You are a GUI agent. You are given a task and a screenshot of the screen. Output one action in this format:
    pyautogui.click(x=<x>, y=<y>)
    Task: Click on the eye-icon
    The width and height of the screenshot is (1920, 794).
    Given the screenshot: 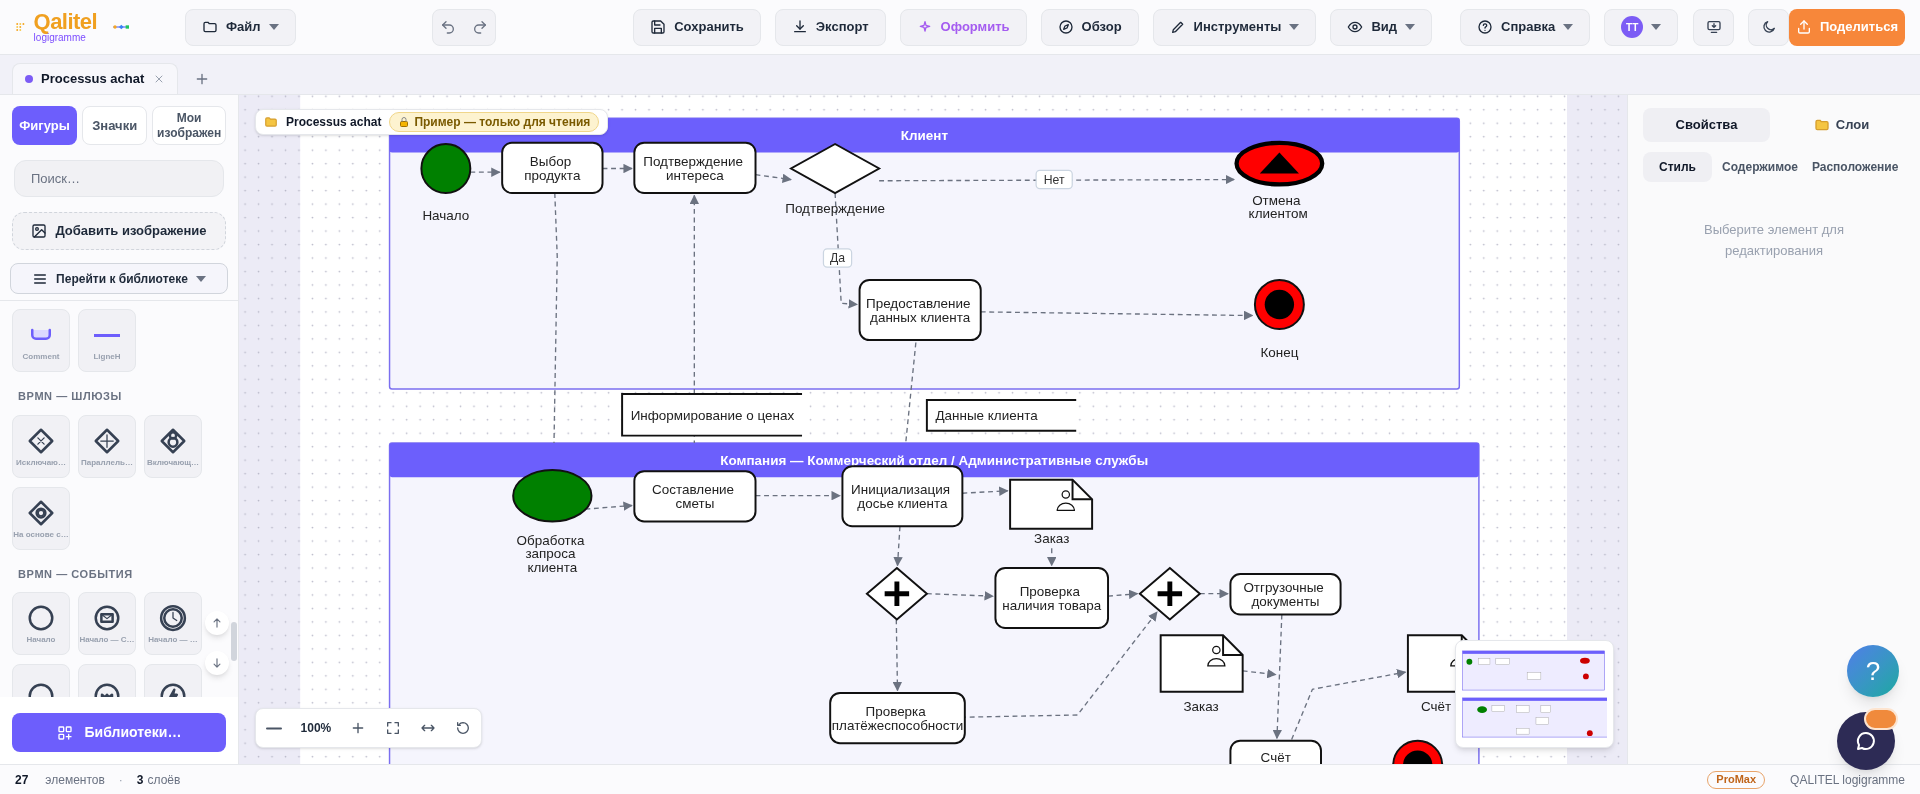 What is the action you would take?
    pyautogui.click(x=1355, y=27)
    